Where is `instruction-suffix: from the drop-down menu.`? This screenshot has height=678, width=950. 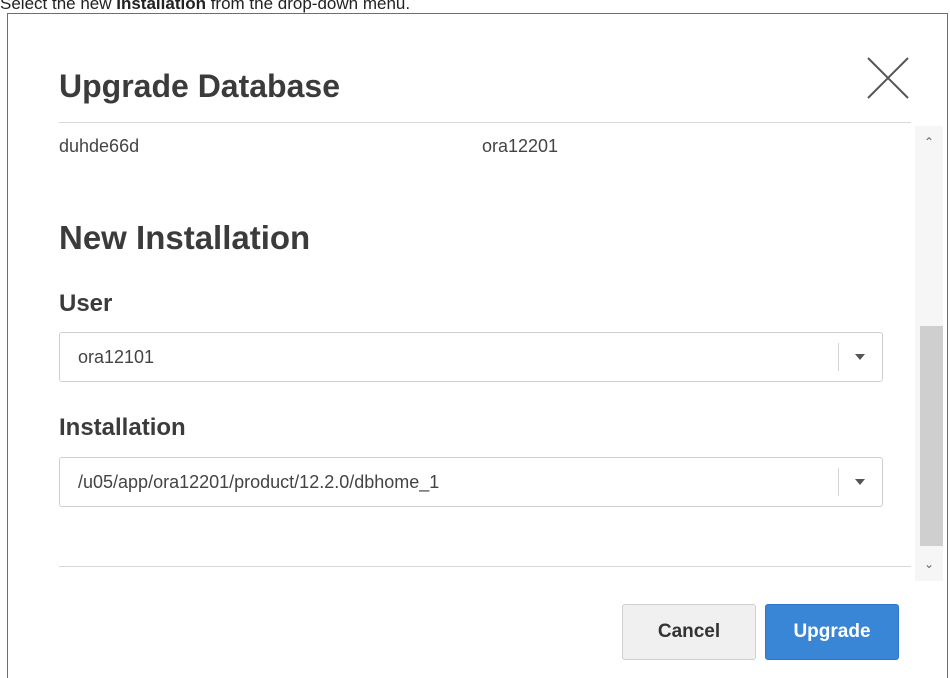
instruction-suffix: from the drop-down menu. is located at coordinates (308, 6).